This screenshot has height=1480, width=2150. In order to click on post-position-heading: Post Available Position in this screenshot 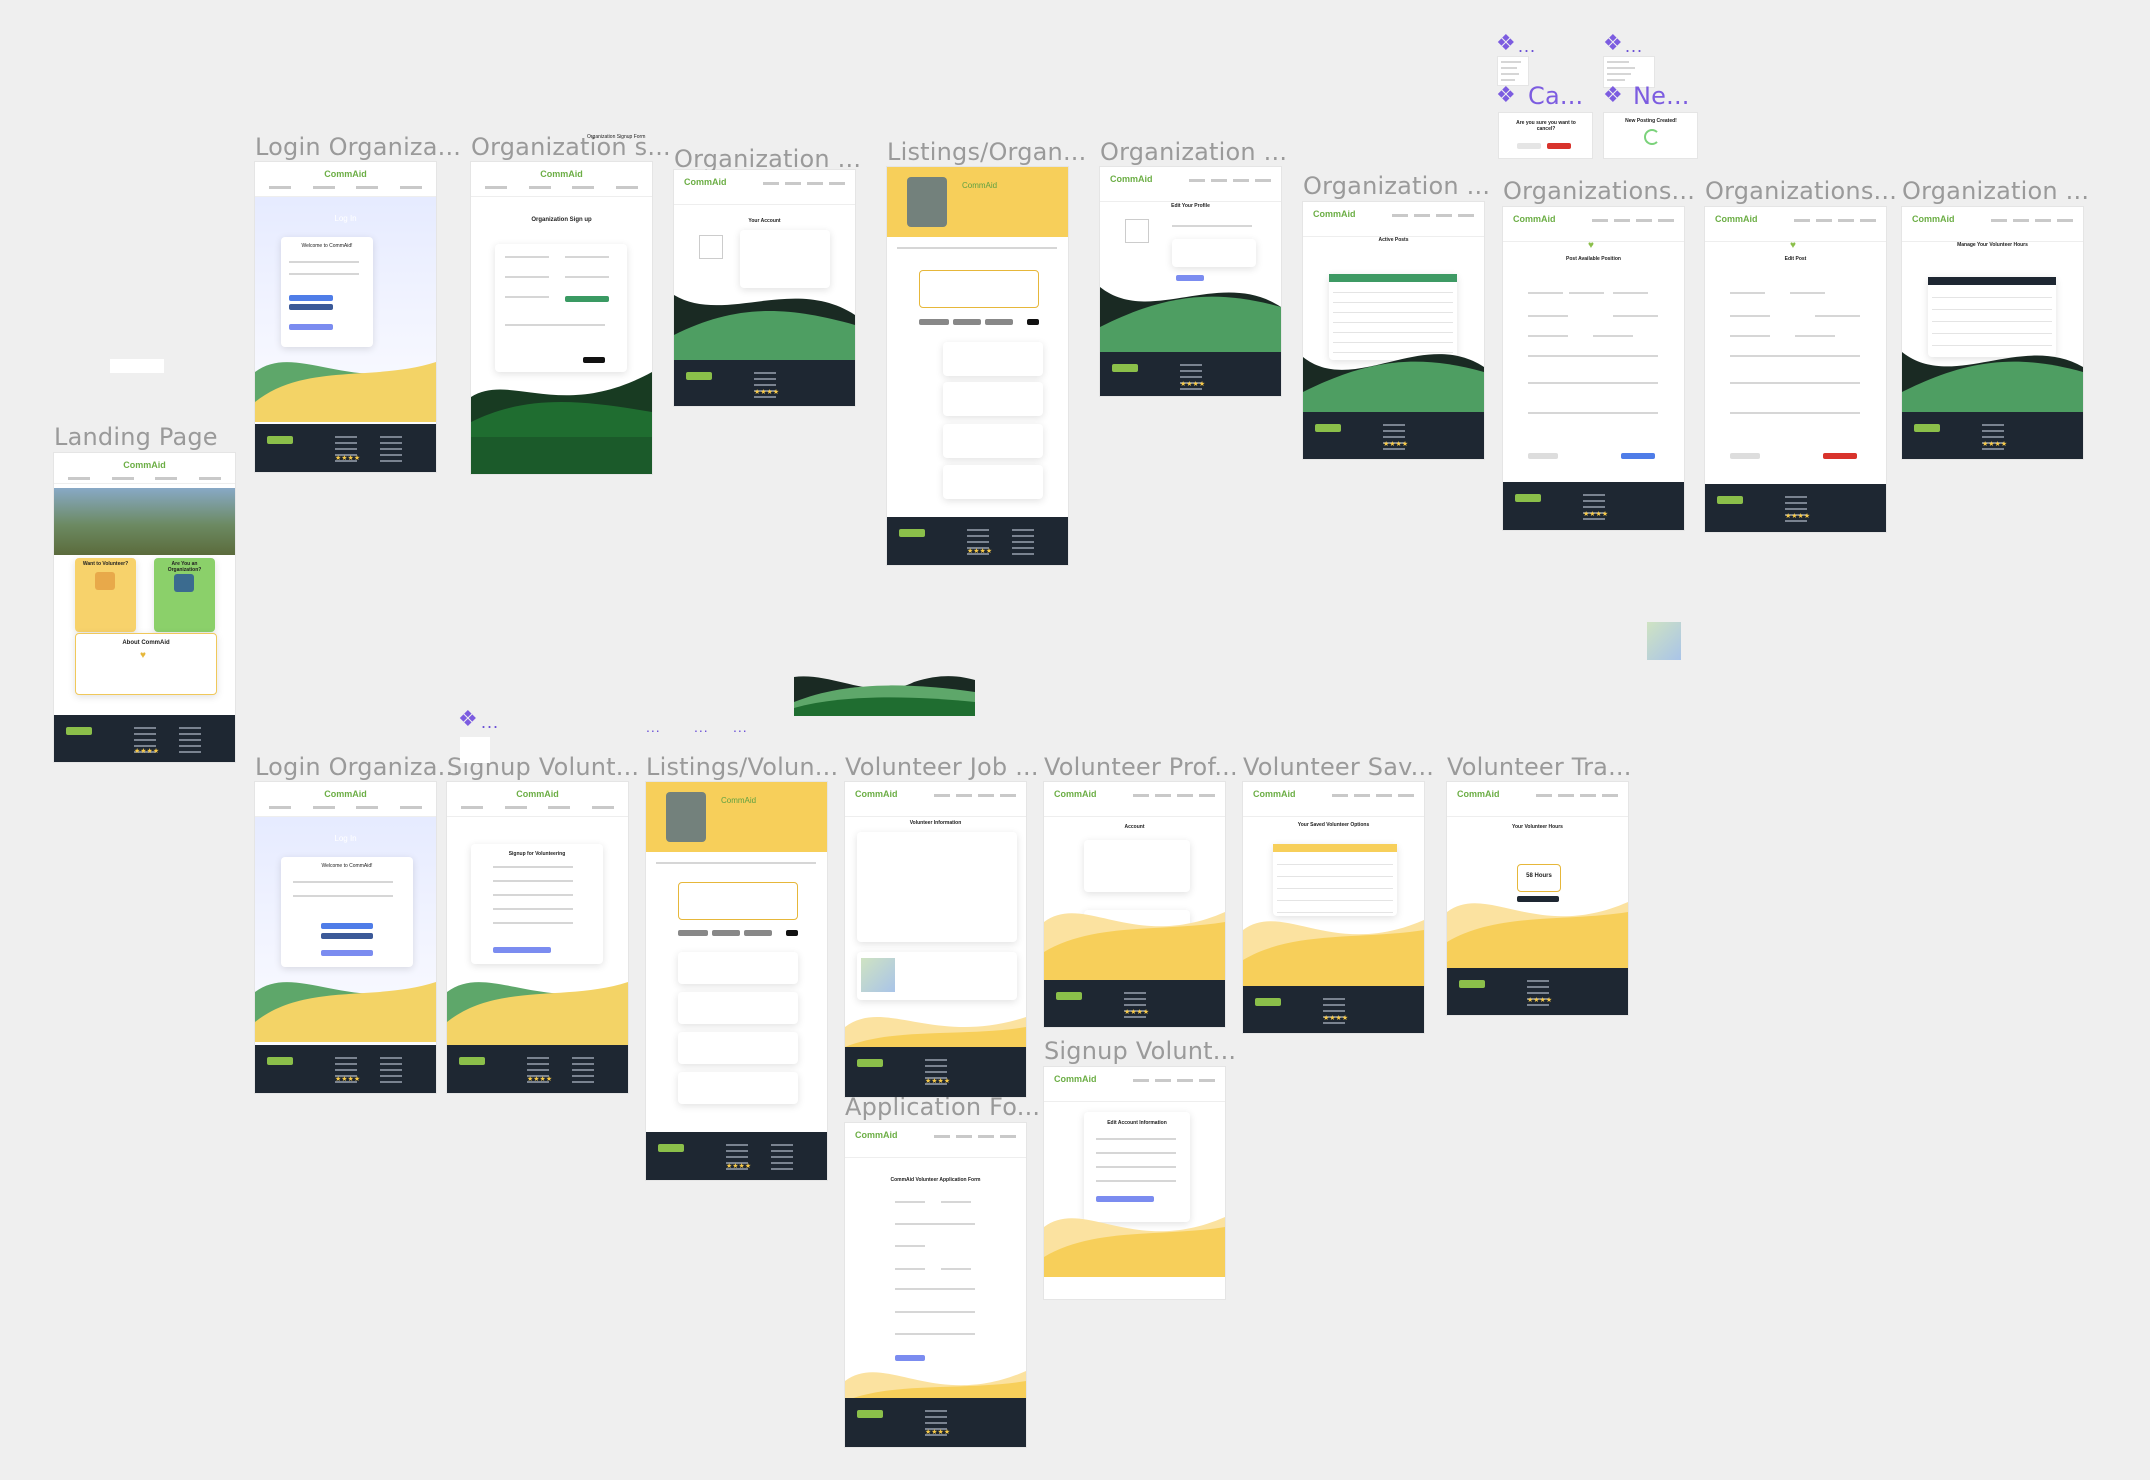, I will do `click(1593, 259)`.